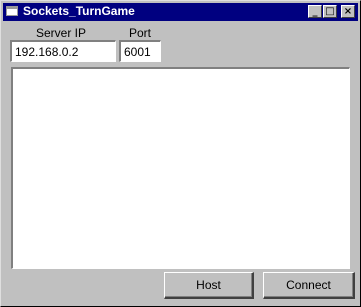 Image resolution: width=361 pixels, height=307 pixels. I want to click on port-label: Port, so click(140, 33).